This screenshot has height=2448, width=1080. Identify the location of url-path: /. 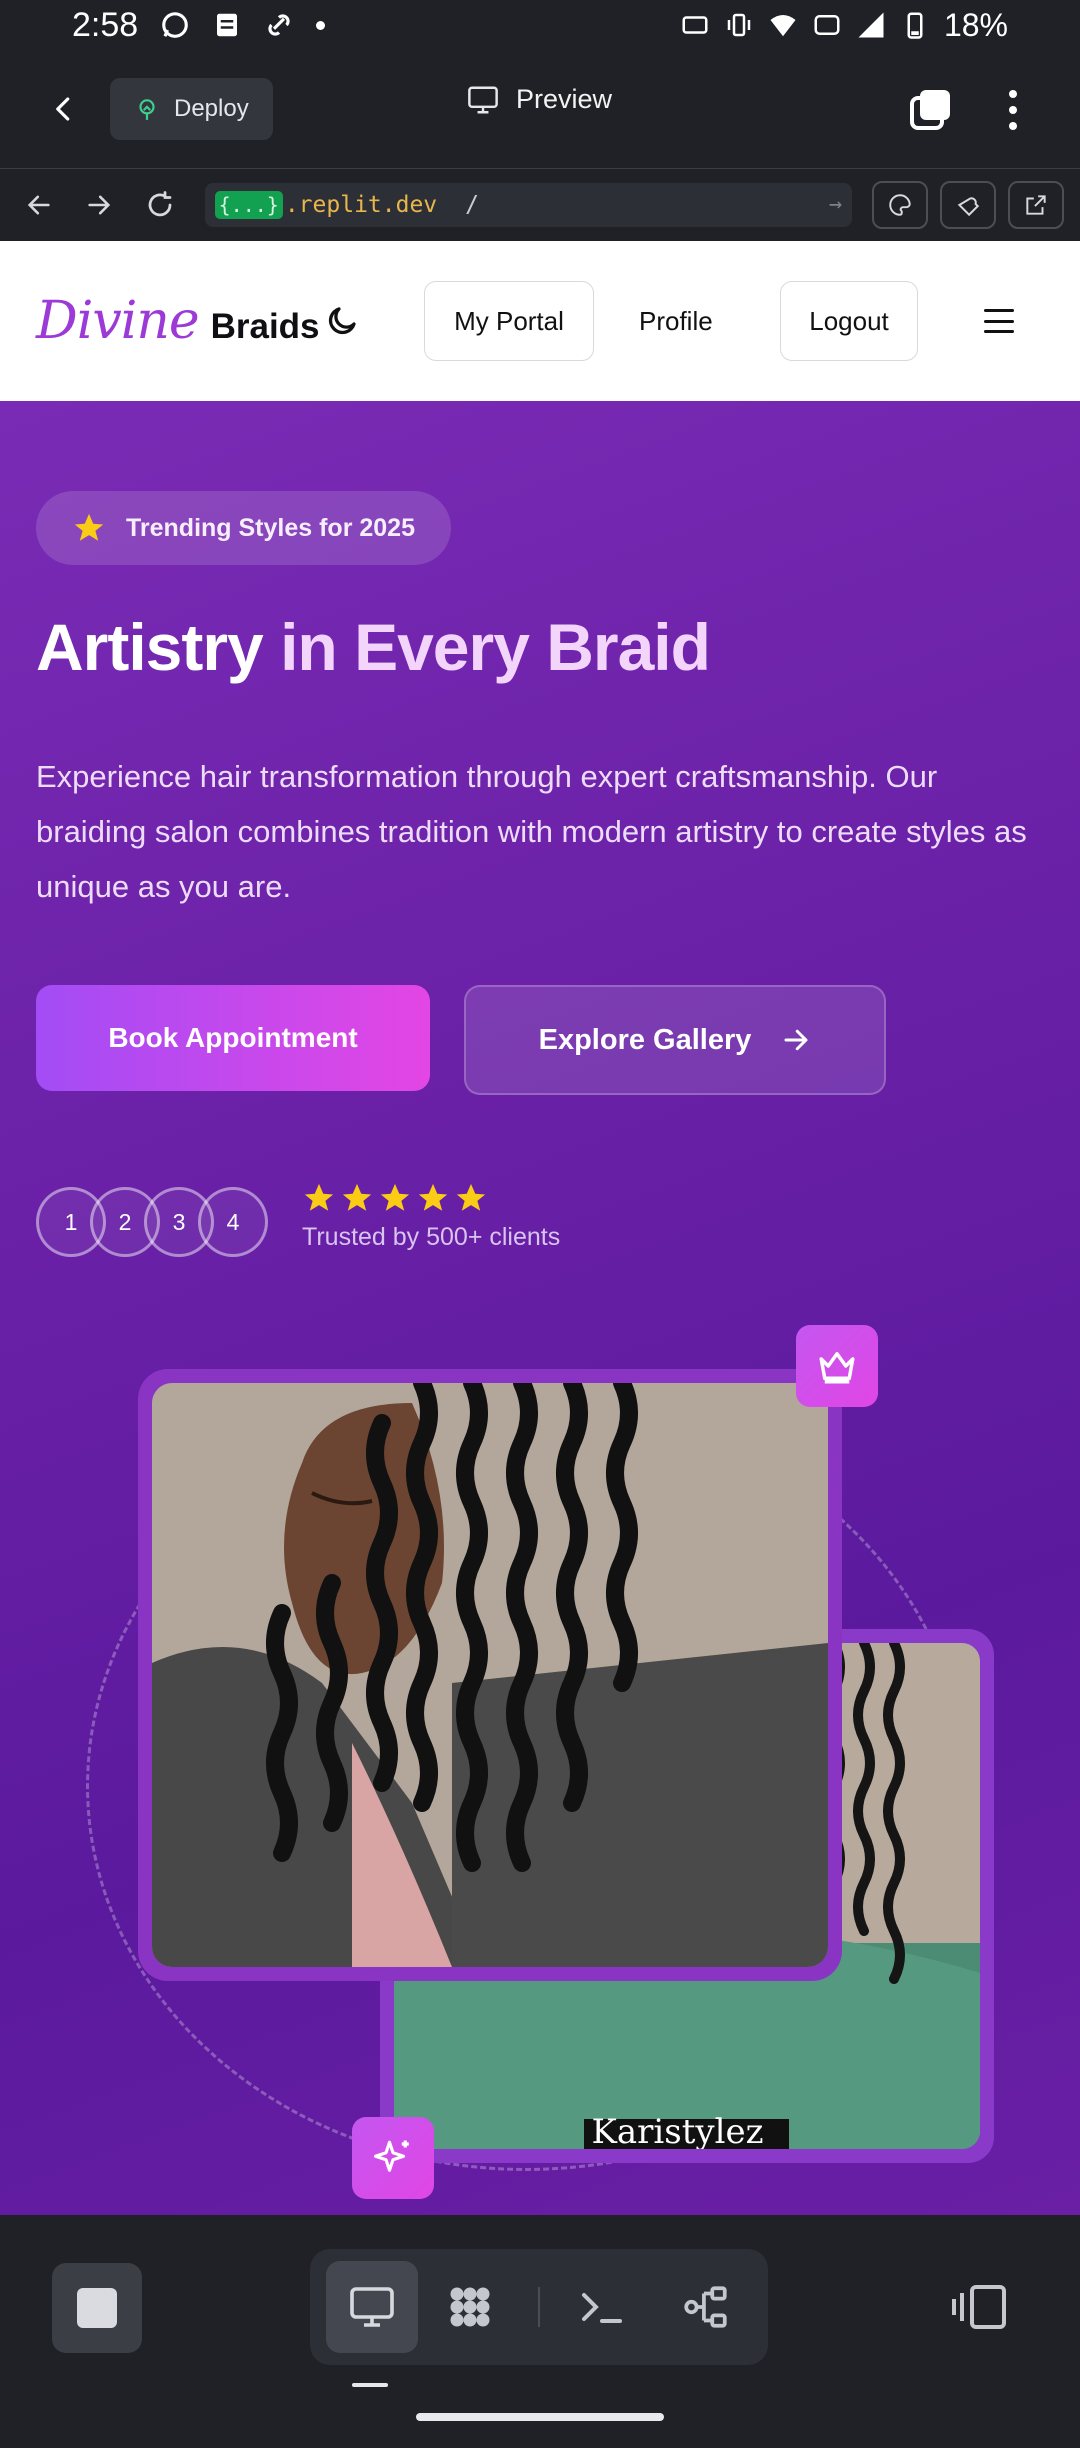
(472, 204).